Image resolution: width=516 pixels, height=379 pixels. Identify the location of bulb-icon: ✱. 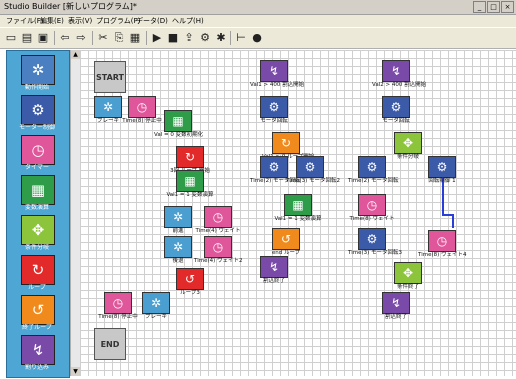
(221, 38).